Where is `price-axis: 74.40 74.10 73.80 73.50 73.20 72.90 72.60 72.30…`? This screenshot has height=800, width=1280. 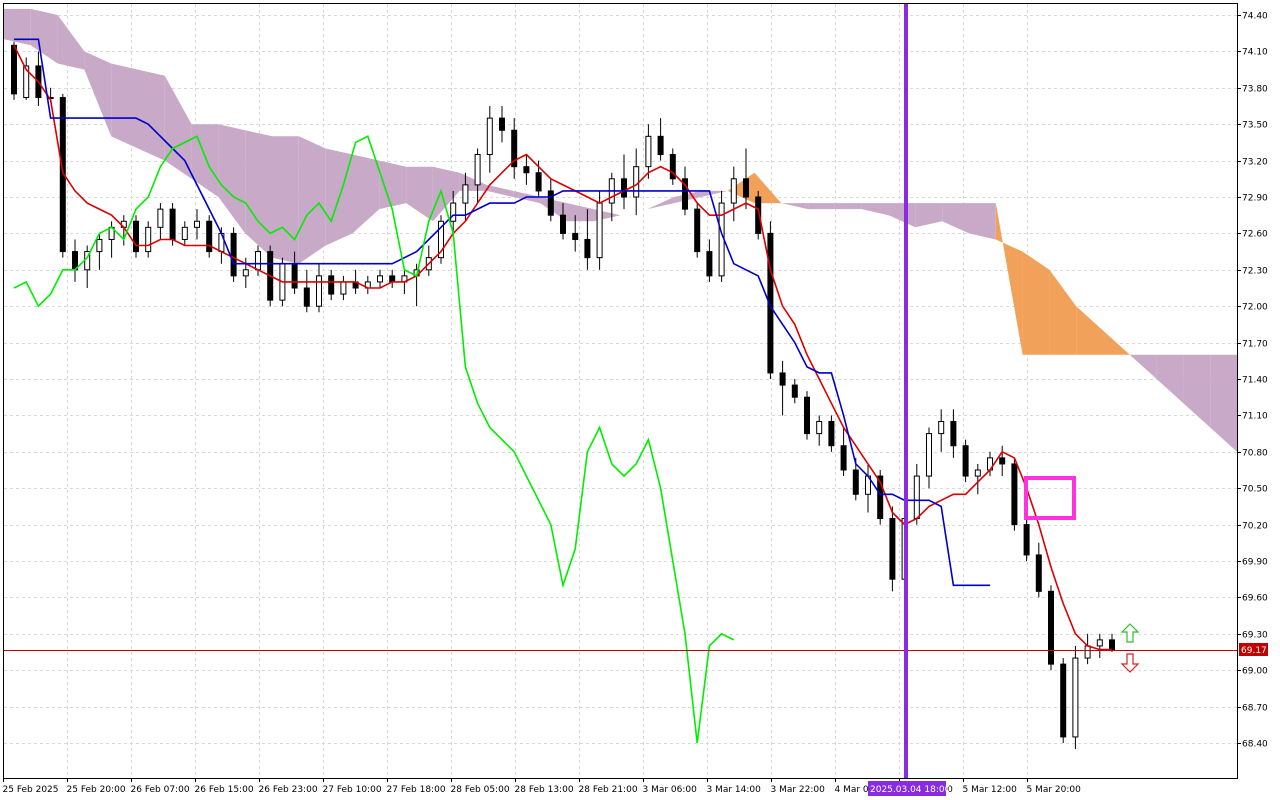 price-axis: 74.40 74.10 73.80 73.50 73.20 72.90 72.60 72.30… is located at coordinates (1252, 381).